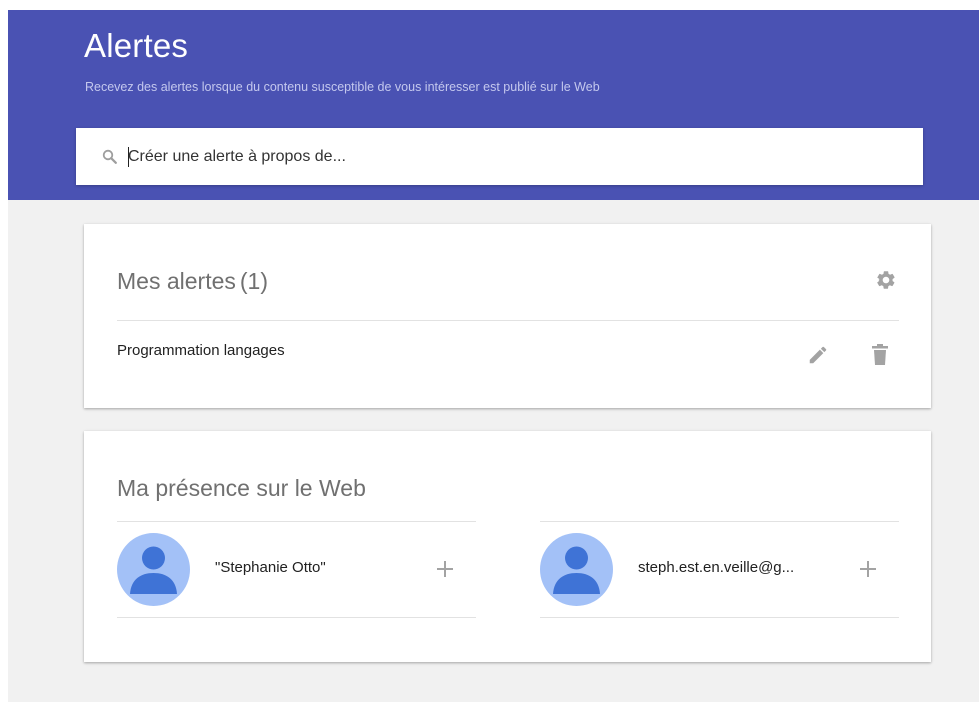 The width and height of the screenshot is (979, 702). I want to click on web-presence-label: "Stephanie Otto", so click(270, 567).